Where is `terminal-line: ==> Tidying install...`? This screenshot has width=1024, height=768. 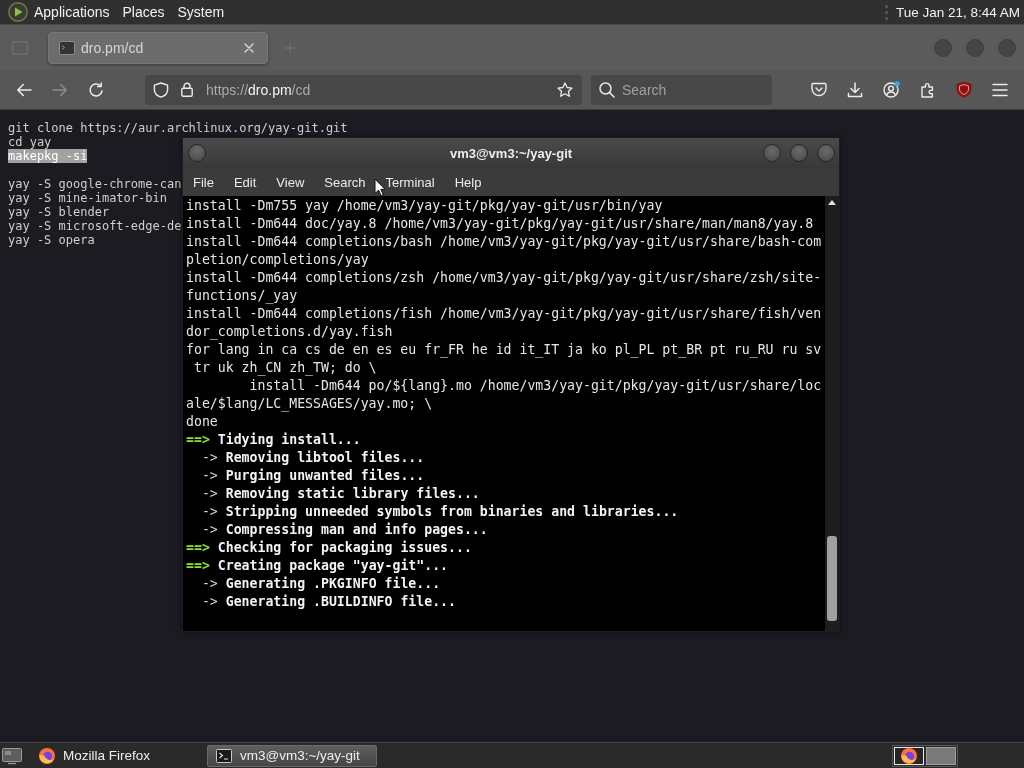
terminal-line: ==> Tidying install... is located at coordinates (273, 440).